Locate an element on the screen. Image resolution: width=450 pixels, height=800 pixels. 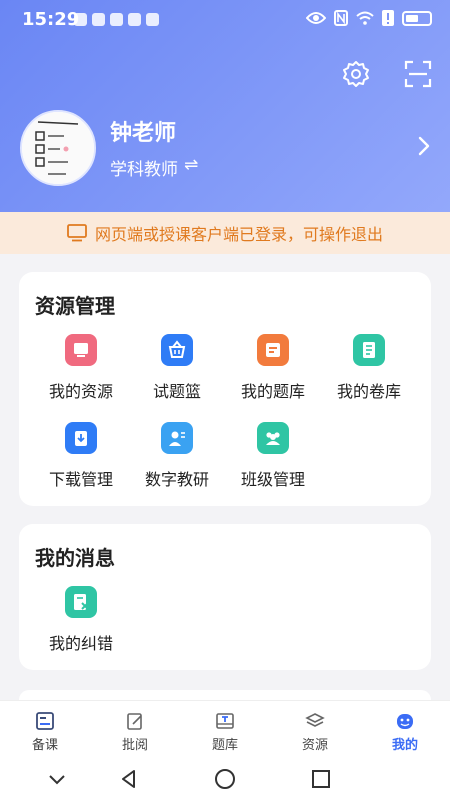
my-resources-icon is located at coordinates (81, 350).